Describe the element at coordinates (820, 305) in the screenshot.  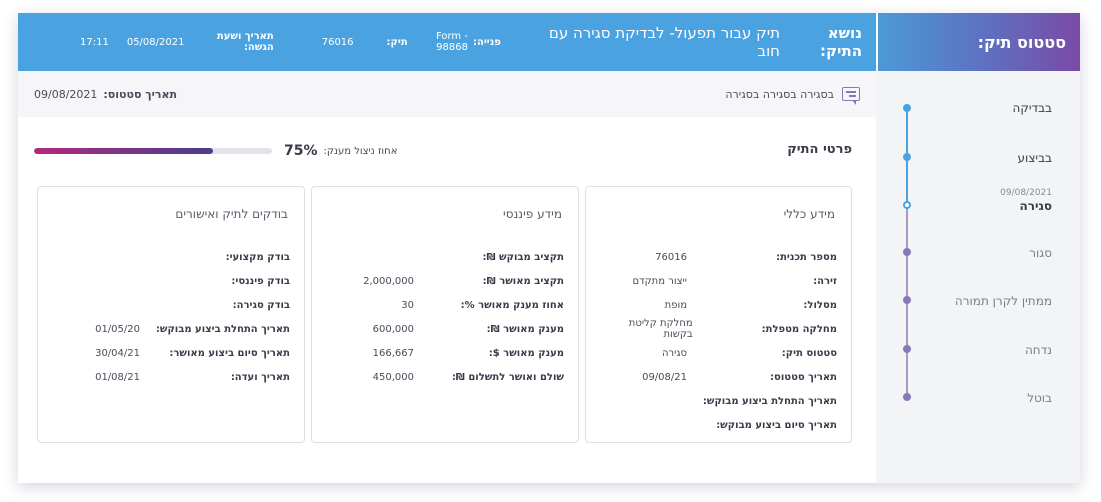
I see `detail-key: מסלול:` at that location.